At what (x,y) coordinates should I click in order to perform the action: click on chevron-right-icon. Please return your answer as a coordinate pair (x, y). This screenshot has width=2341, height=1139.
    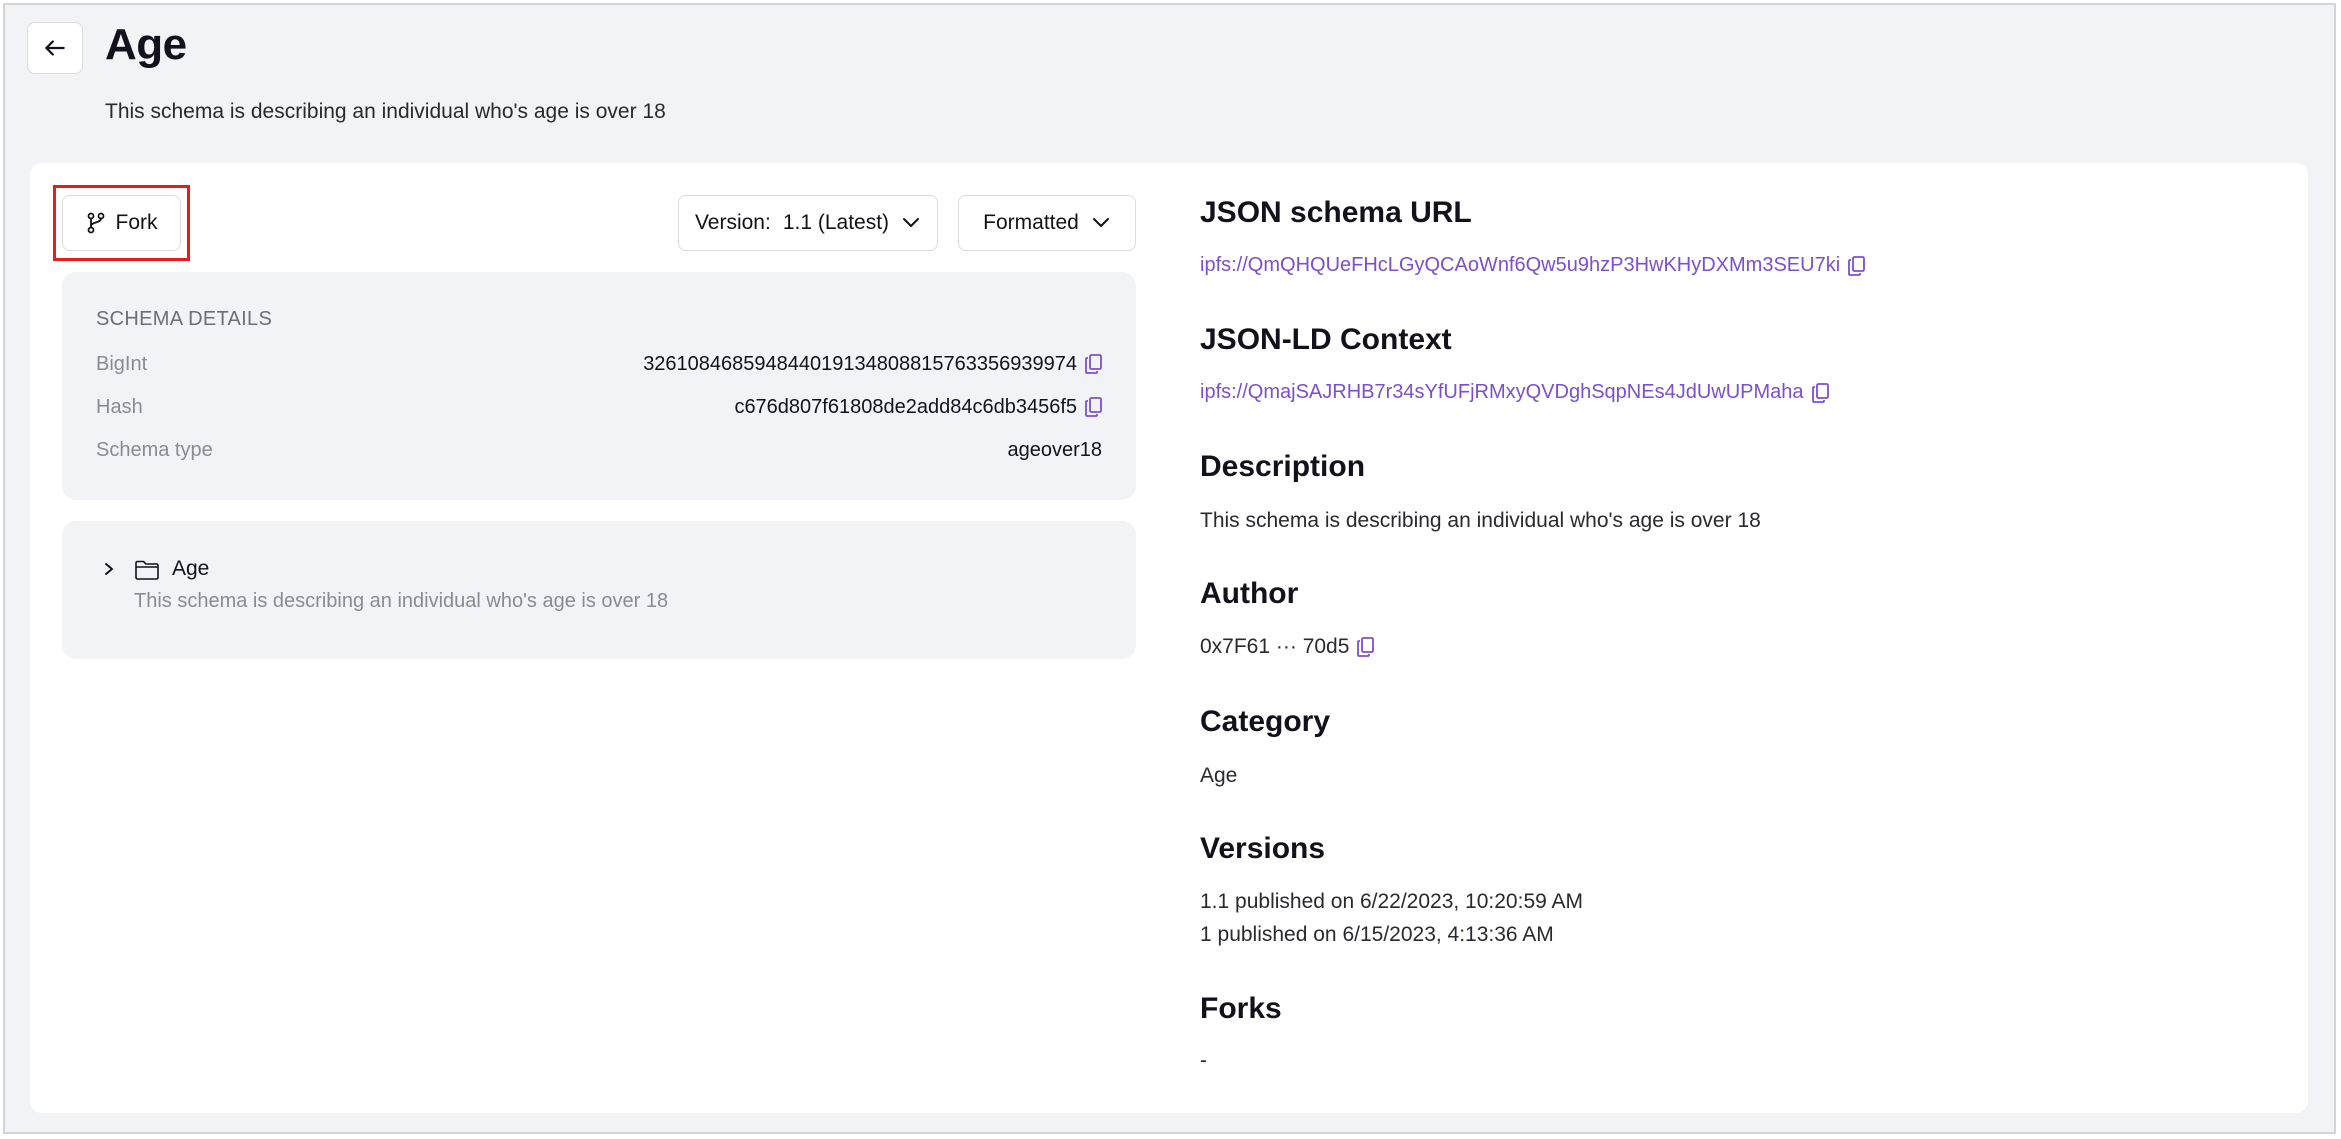
    Looking at the image, I should click on (109, 571).